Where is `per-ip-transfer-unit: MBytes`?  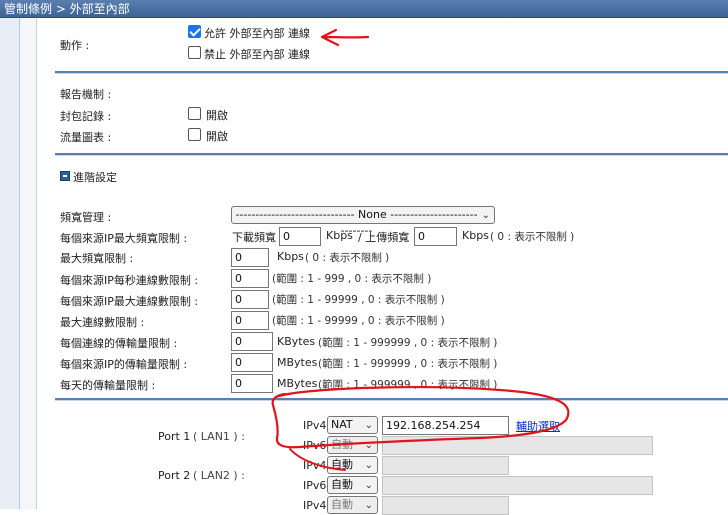
per-ip-transfer-unit: MBytes is located at coordinates (297, 362).